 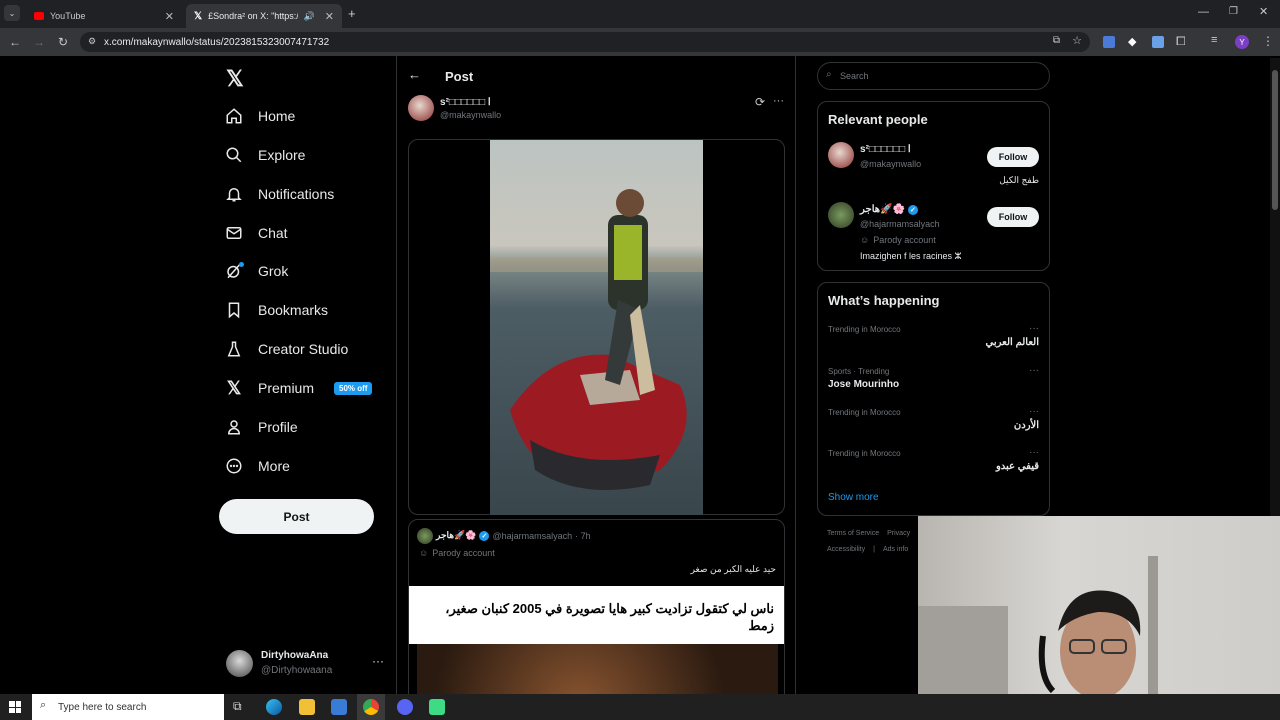 I want to click on person-name: sا □□□□□□², so click(x=885, y=149).